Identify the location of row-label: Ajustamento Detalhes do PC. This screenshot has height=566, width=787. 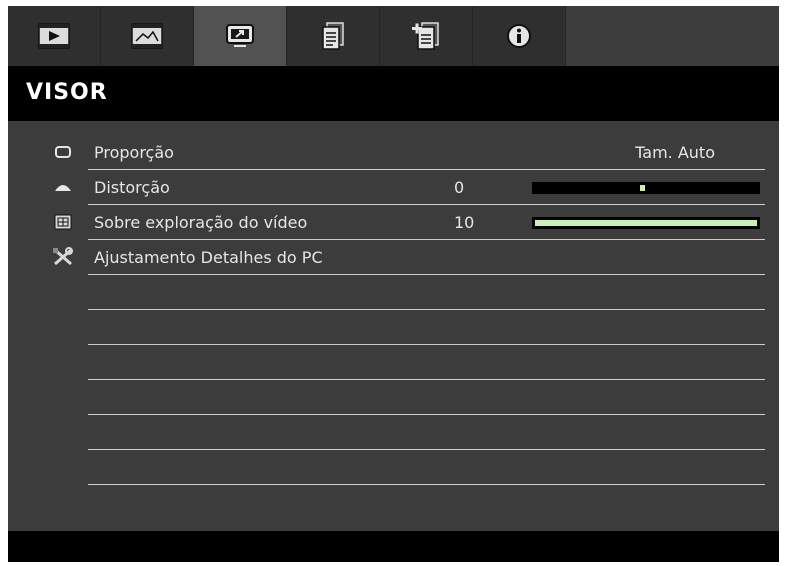
(208, 257).